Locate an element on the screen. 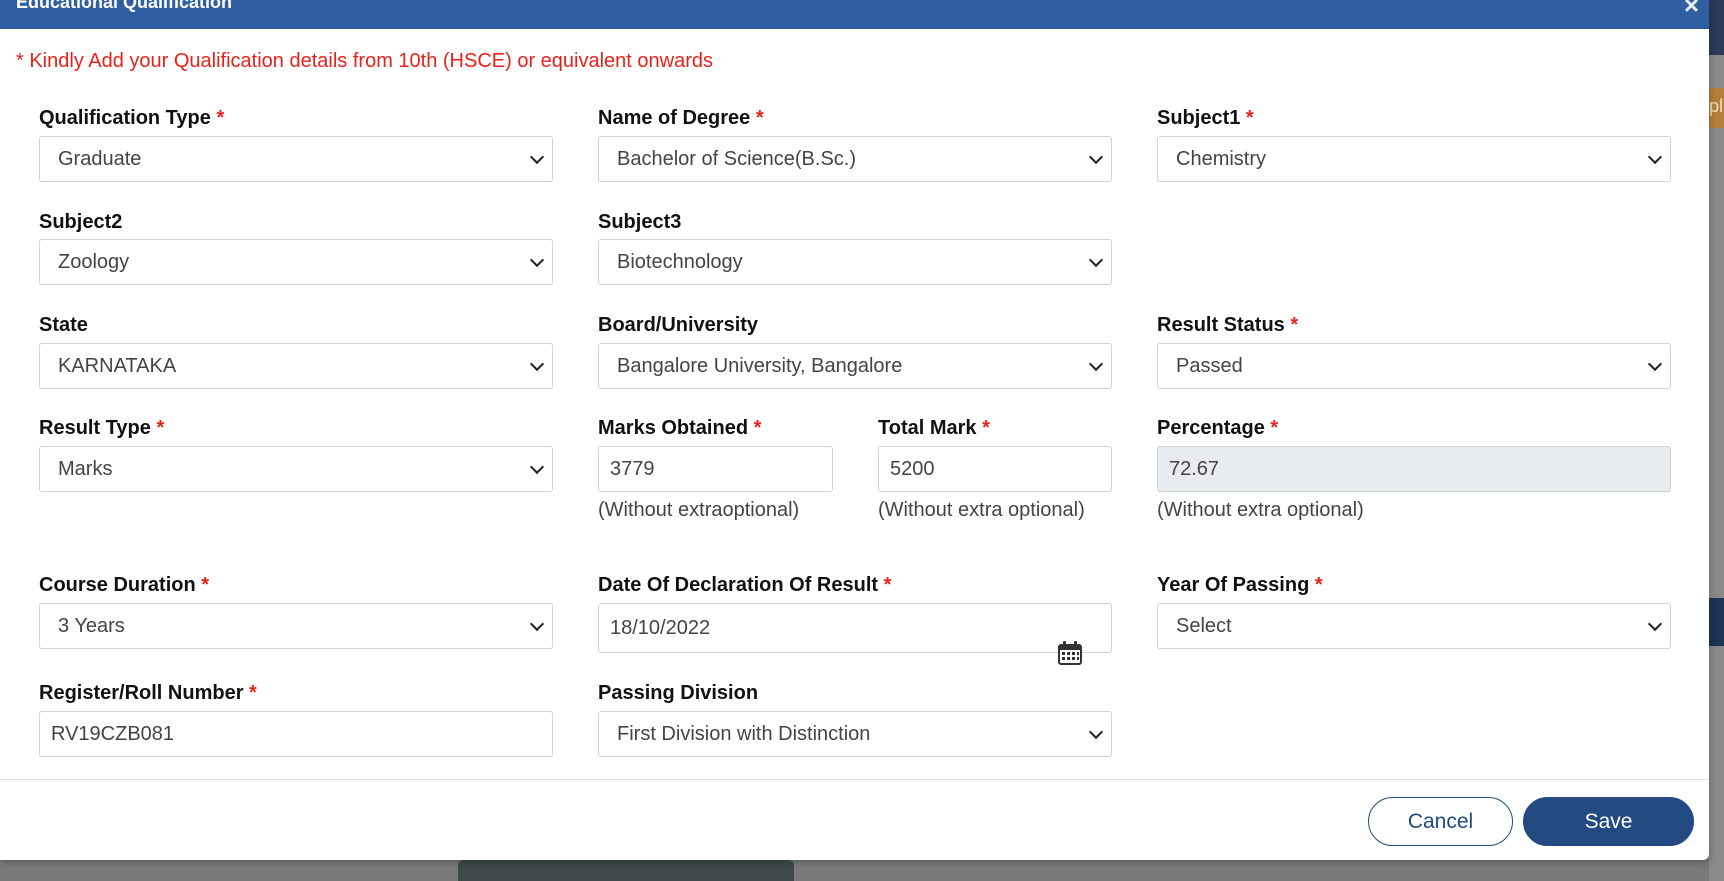 This screenshot has width=1724, height=881. board-university-value: Bangalore University, Bangalore is located at coordinates (760, 365).